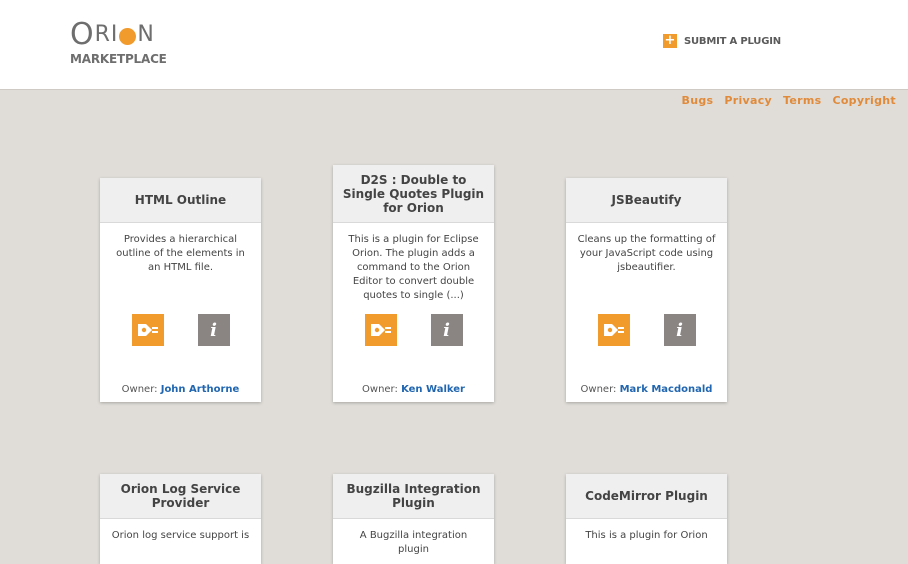 The width and height of the screenshot is (908, 564). Describe the element at coordinates (646, 200) in the screenshot. I see `plugin-title: JSBeautify` at that location.